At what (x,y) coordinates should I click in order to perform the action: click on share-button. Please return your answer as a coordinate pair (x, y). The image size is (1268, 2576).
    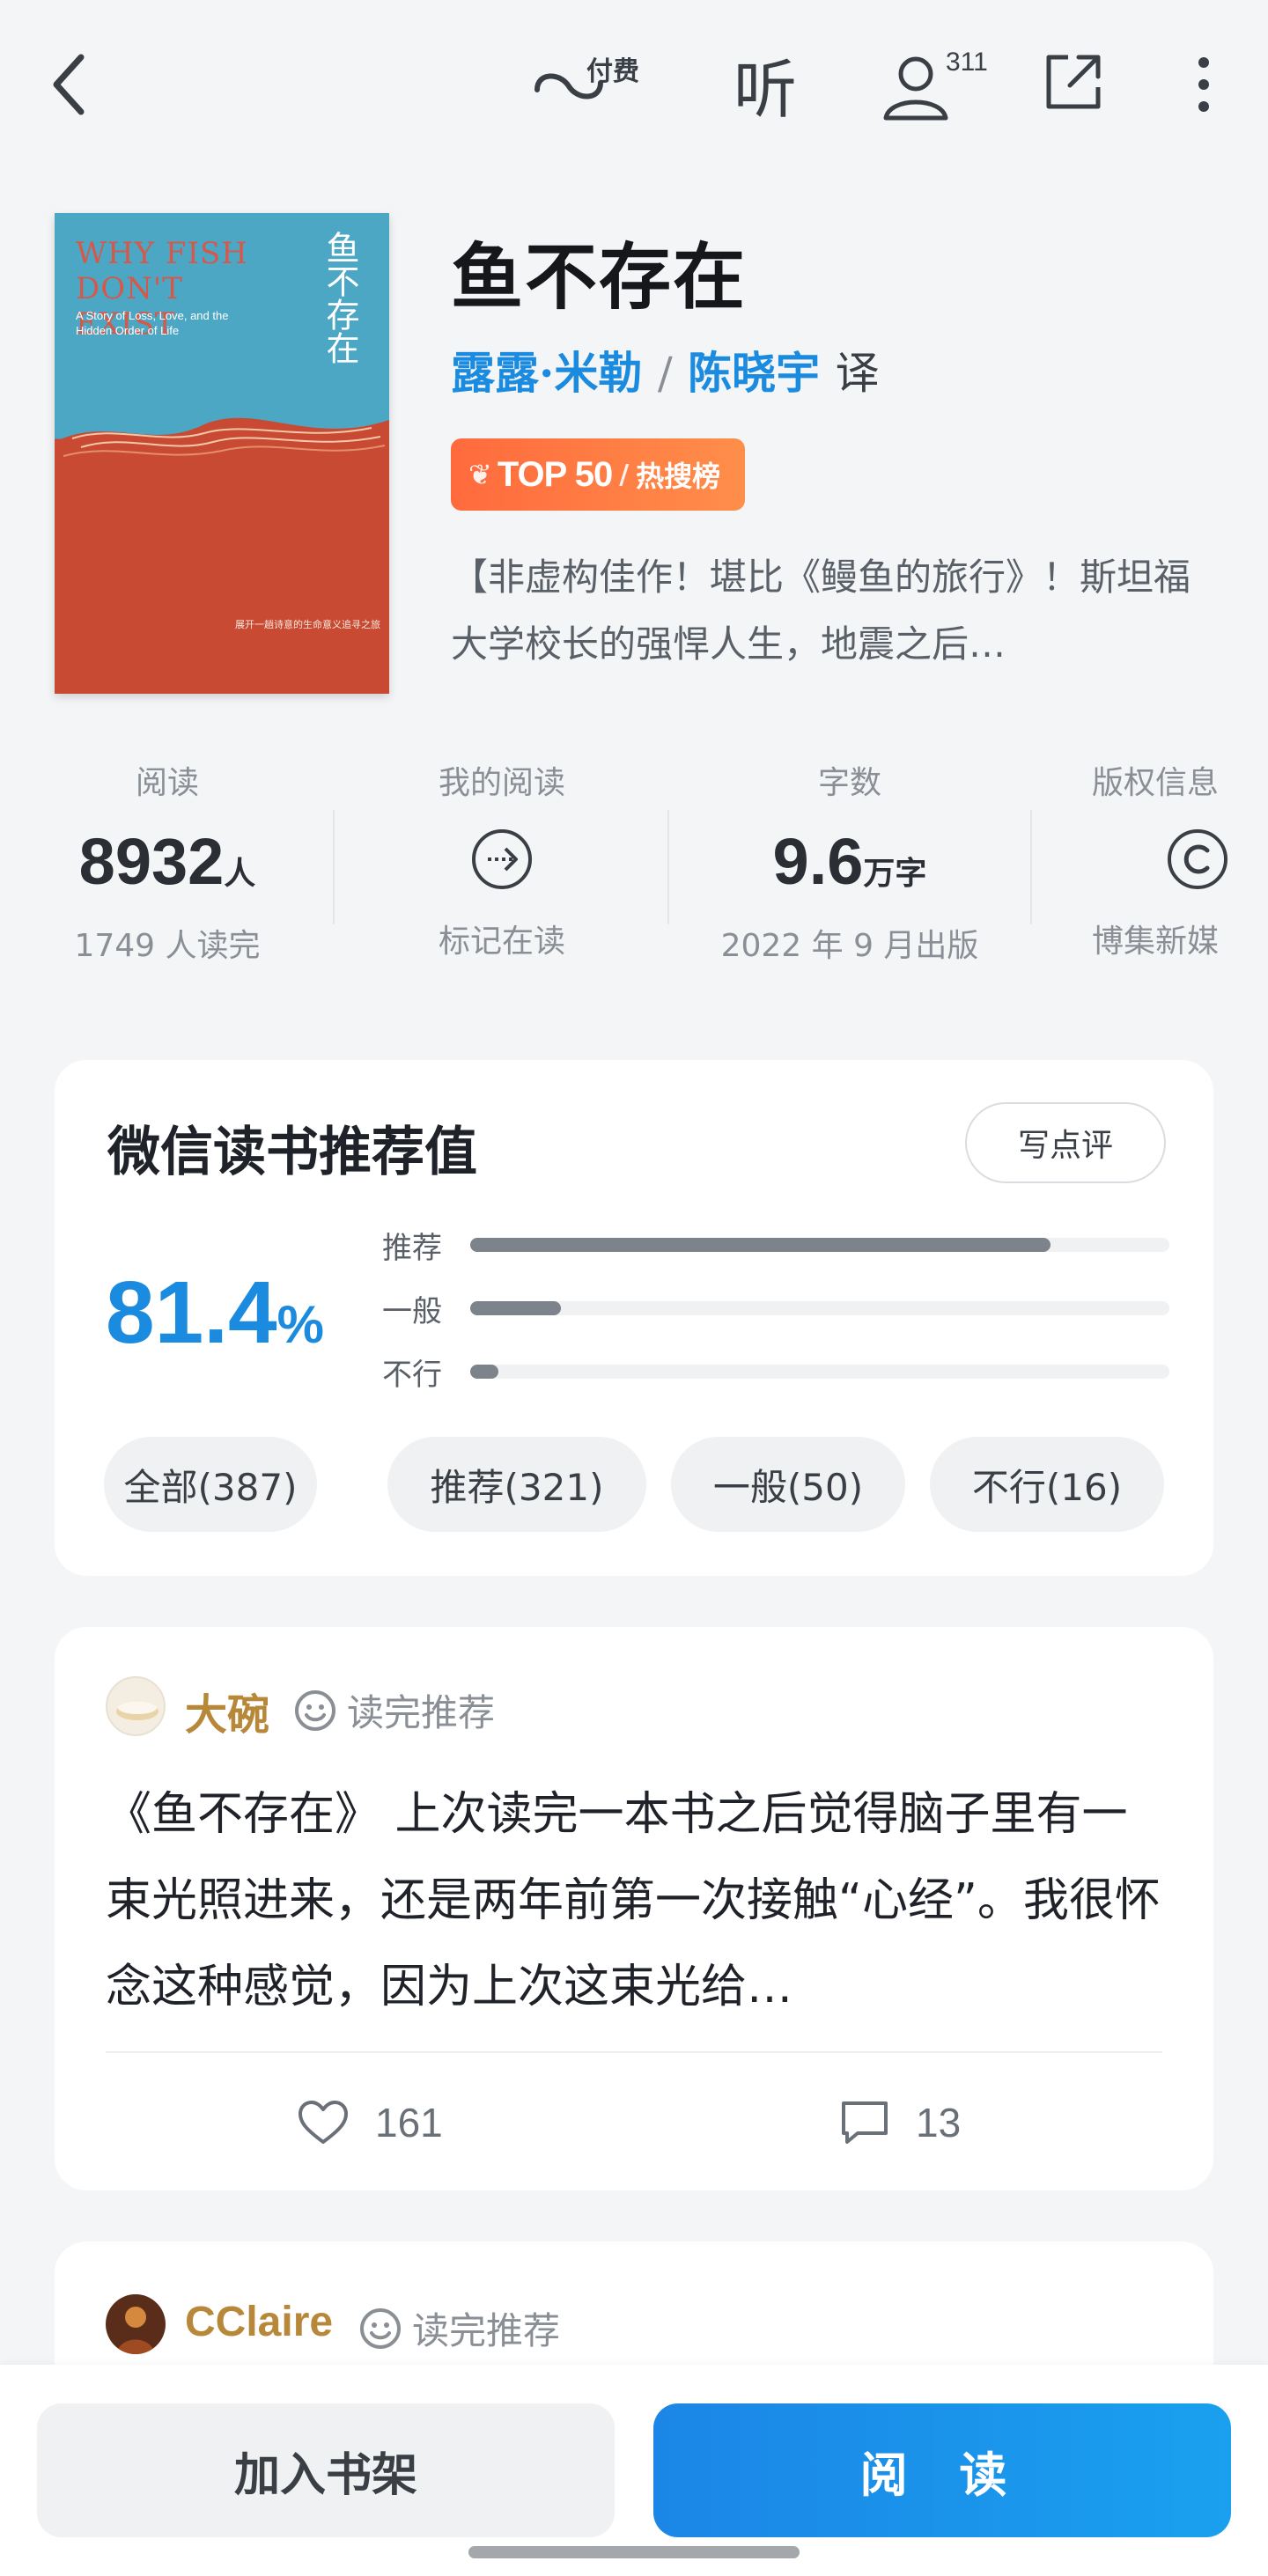
    Looking at the image, I should click on (1072, 82).